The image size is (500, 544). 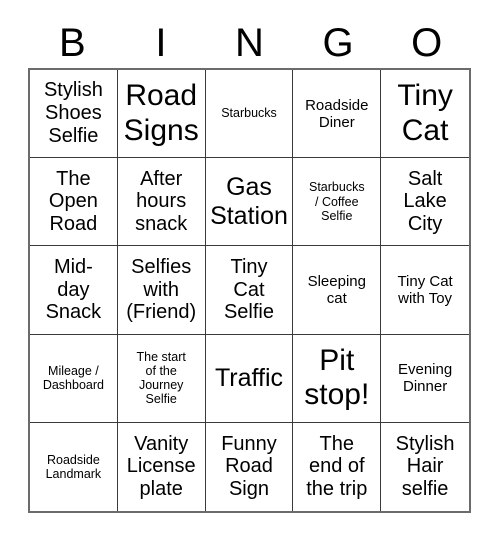 I want to click on bingo-cell-r5c4: The end of the trip, so click(x=337, y=466).